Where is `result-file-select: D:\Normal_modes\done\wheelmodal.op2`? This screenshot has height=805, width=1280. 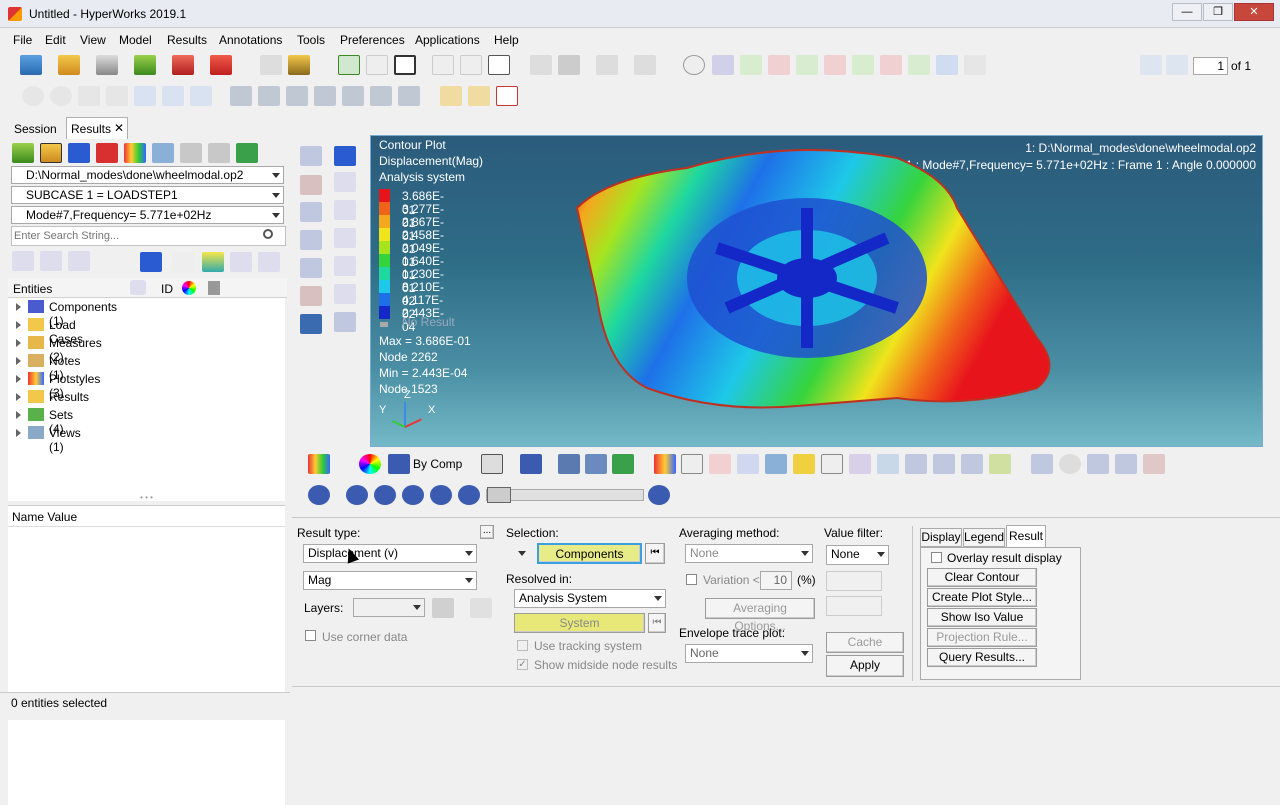 result-file-select: D:\Normal_modes\done\wheelmodal.op2 is located at coordinates (147, 175).